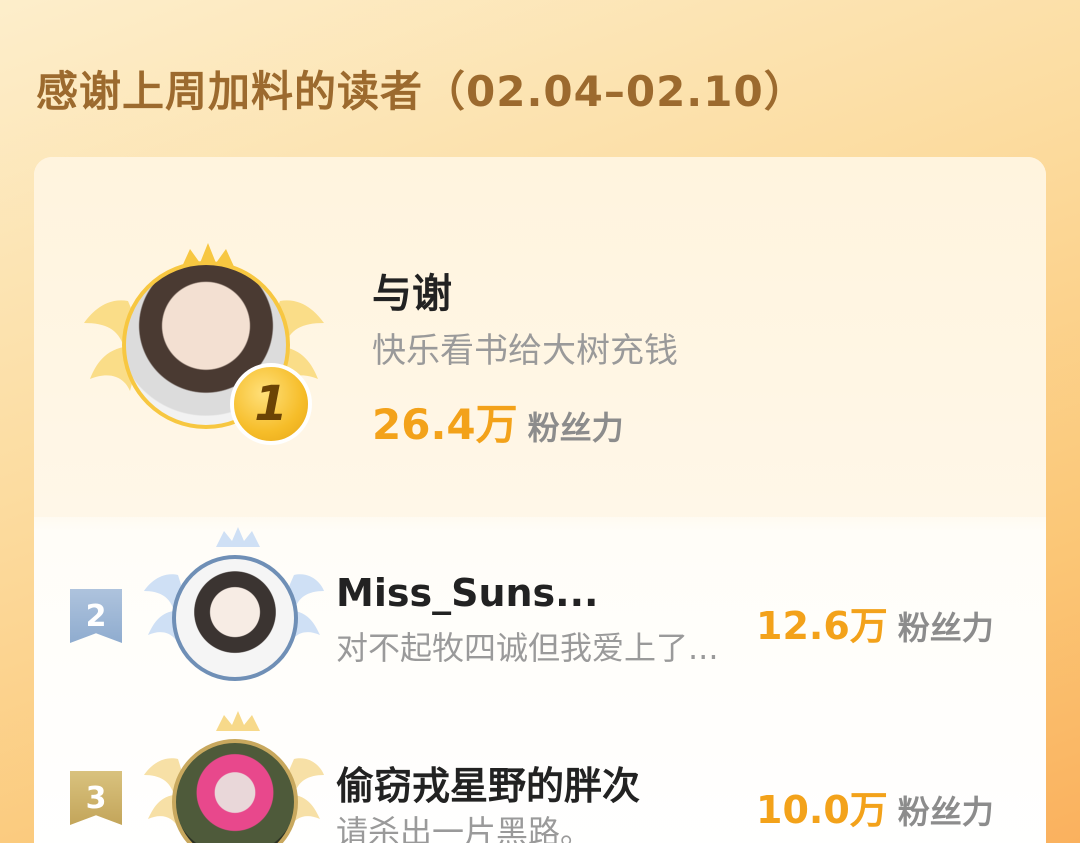  What do you see at coordinates (464, 828) in the screenshot?
I see `reader-motto: 请杀出一片黑路。` at bounding box center [464, 828].